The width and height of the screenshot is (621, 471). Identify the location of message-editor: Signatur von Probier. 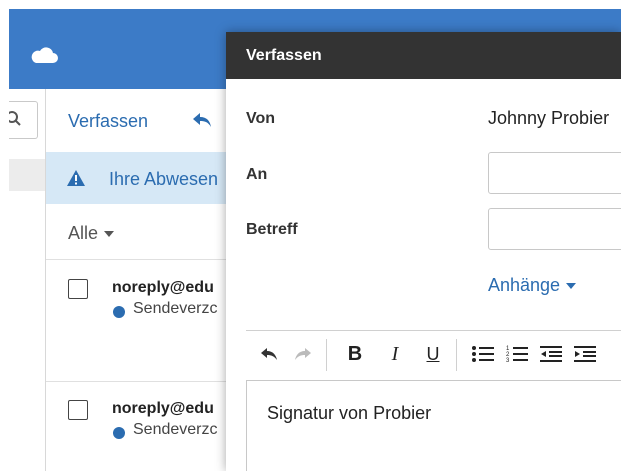
(433, 425).